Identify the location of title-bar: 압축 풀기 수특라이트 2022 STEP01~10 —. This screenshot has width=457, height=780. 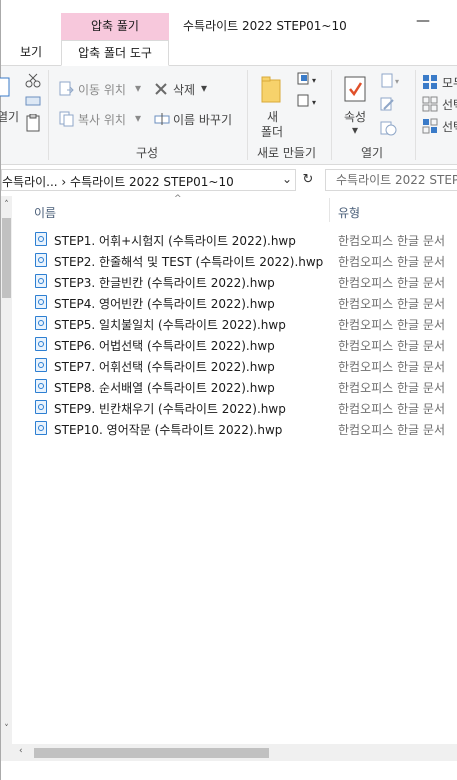
(229, 20).